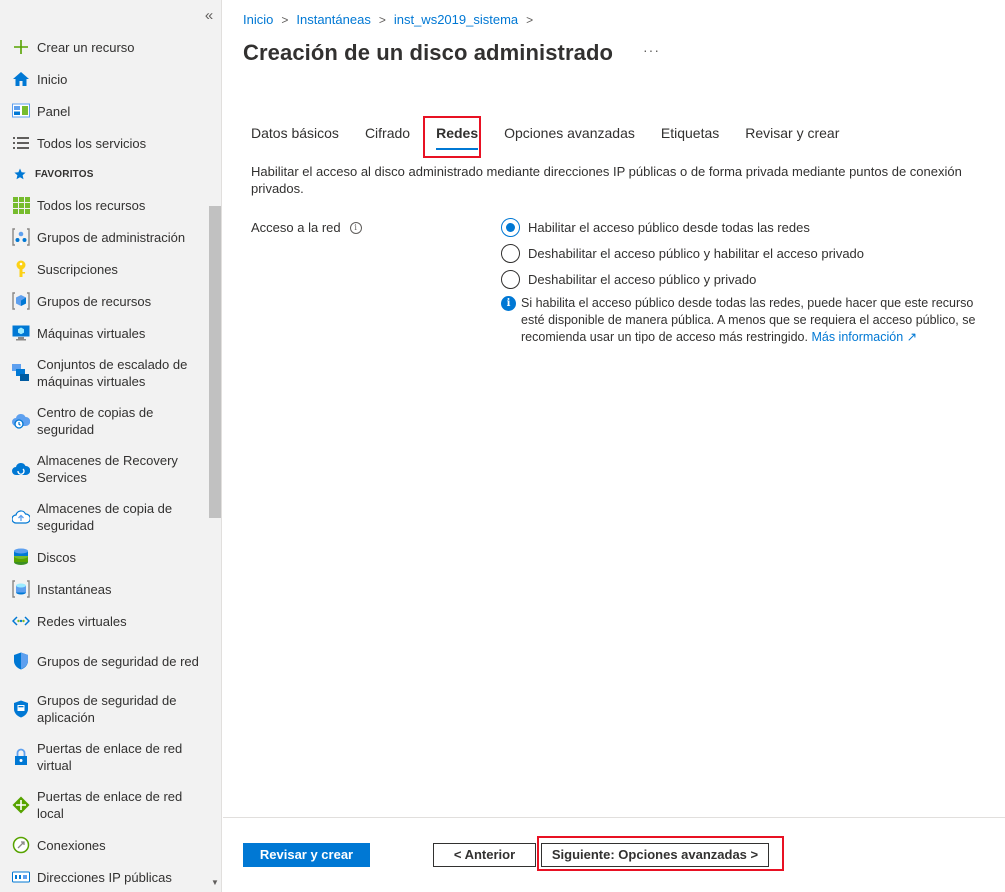  Describe the element at coordinates (107, 709) in the screenshot. I see `sidebar-item-label: Grupos de seguridad de aplicación` at that location.